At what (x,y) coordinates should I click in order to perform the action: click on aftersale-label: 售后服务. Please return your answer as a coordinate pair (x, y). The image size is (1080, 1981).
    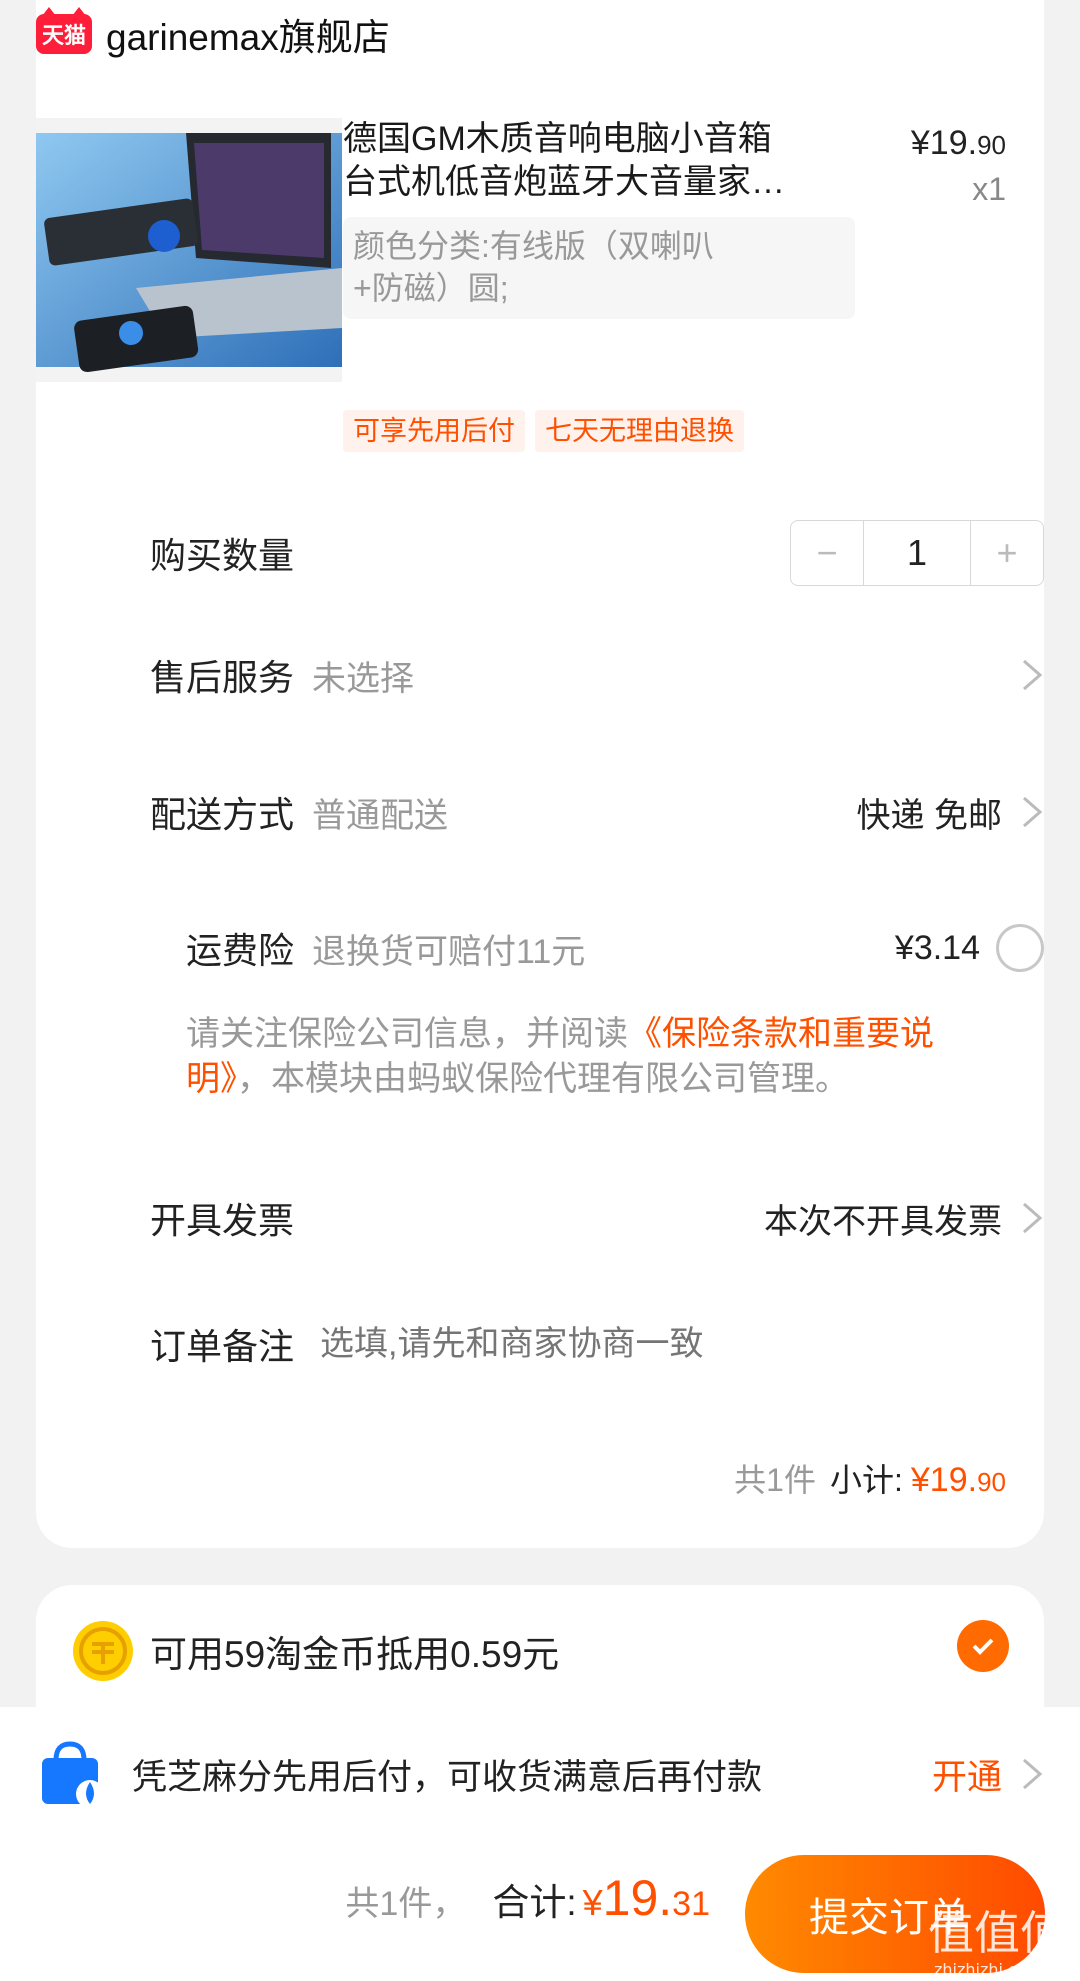
    Looking at the image, I should click on (222, 677).